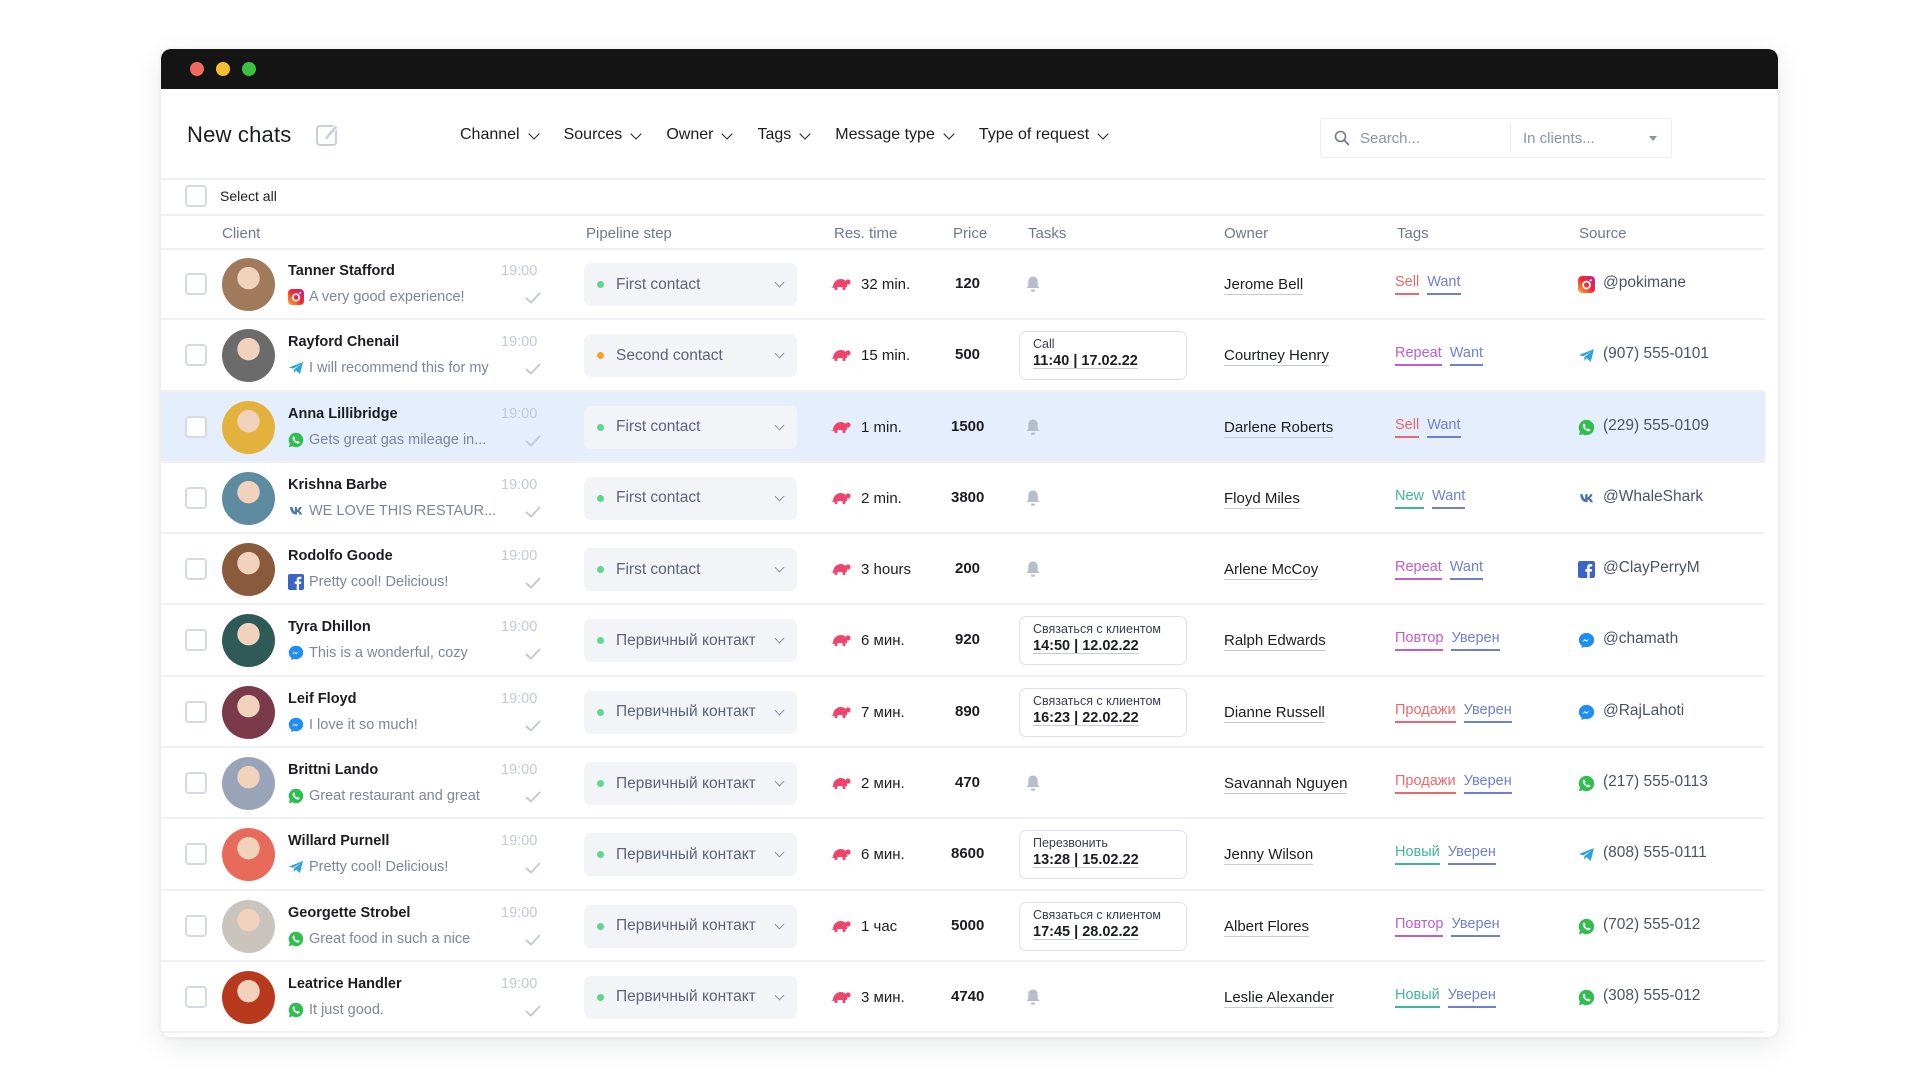  I want to click on source-handle: (702) 555-012, so click(1651, 925).